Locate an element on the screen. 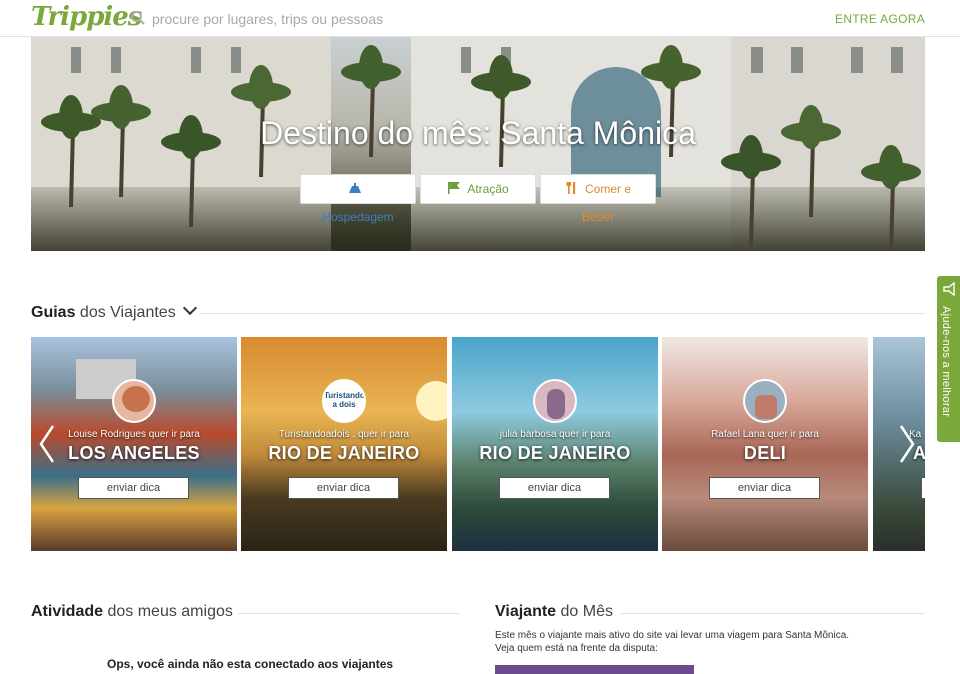 The image size is (960, 674). attraction-button-label: Atração is located at coordinates (488, 189).